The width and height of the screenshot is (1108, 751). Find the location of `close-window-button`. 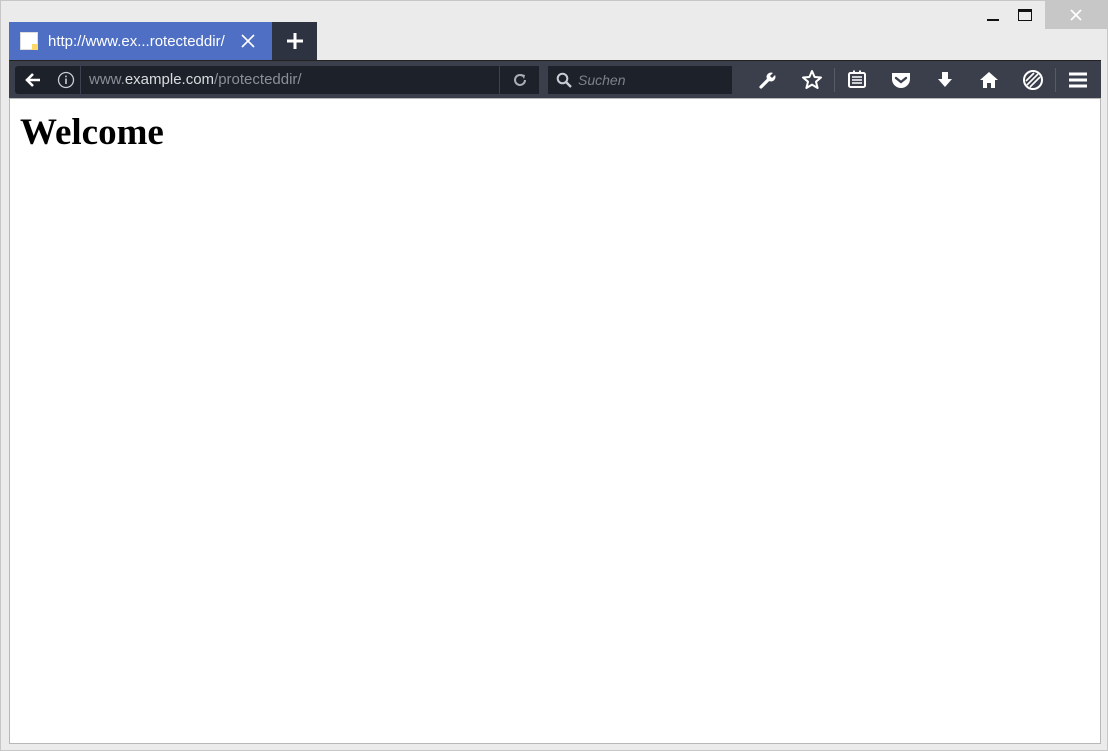

close-window-button is located at coordinates (1076, 15).